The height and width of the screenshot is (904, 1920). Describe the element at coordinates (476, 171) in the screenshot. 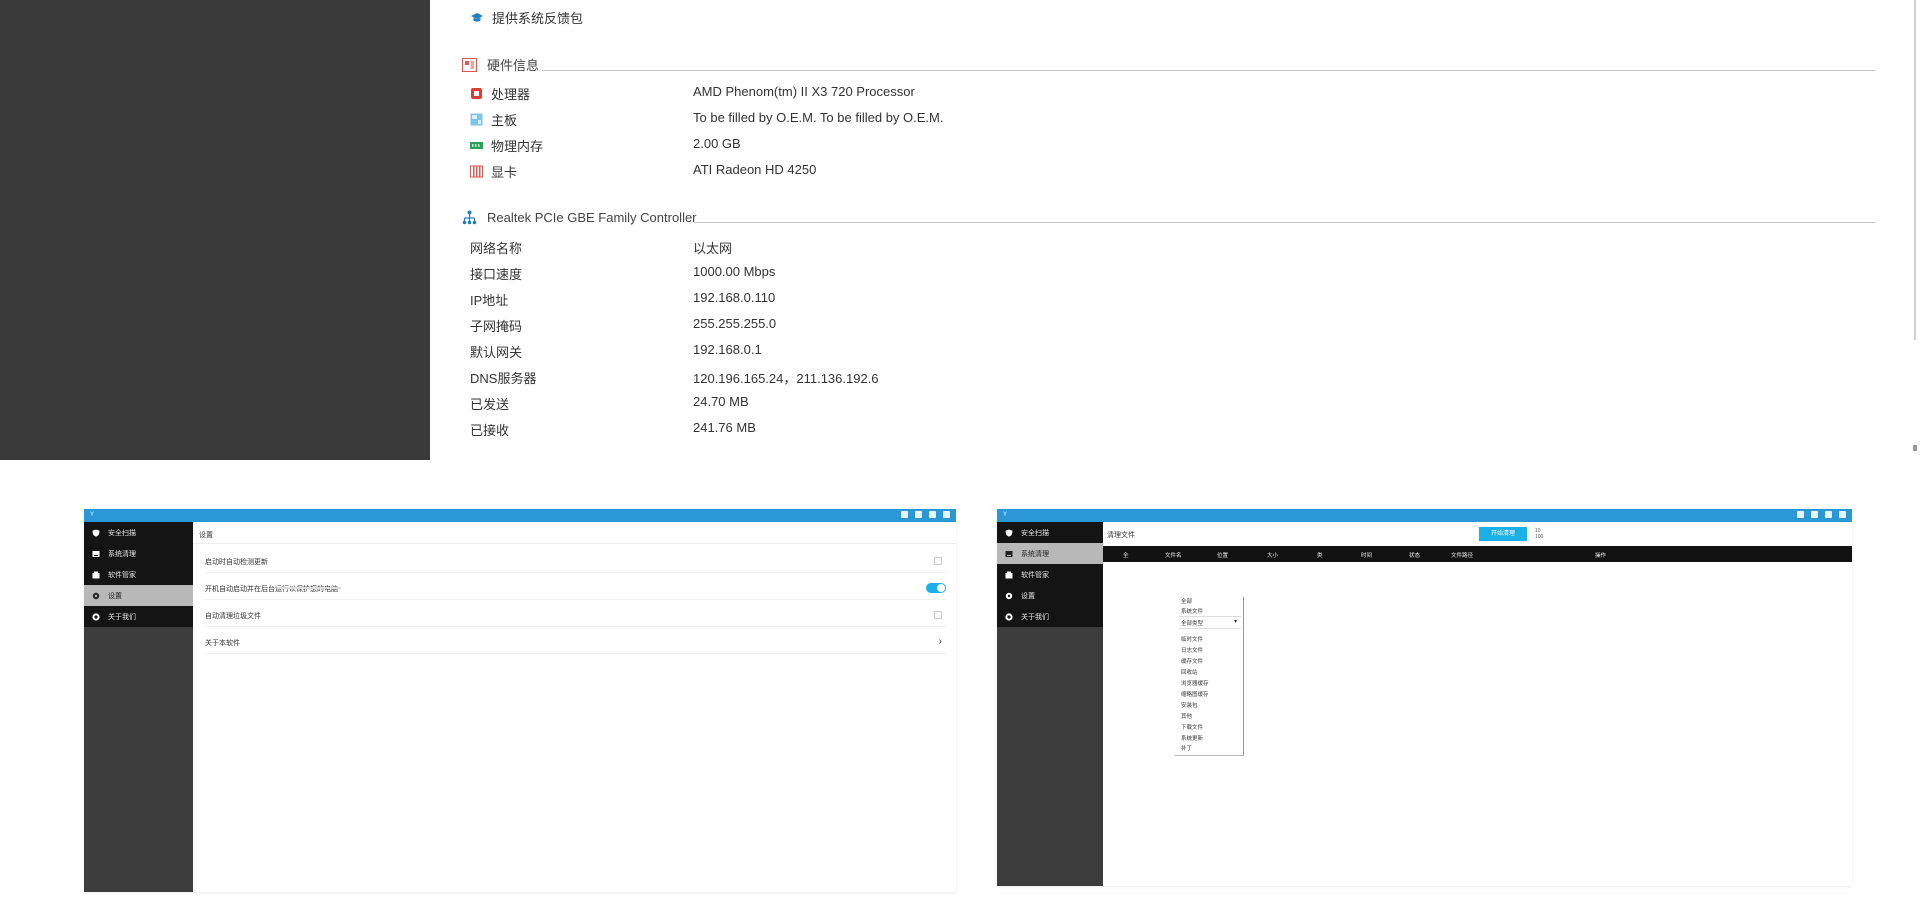

I see `graphics-card-icon` at that location.